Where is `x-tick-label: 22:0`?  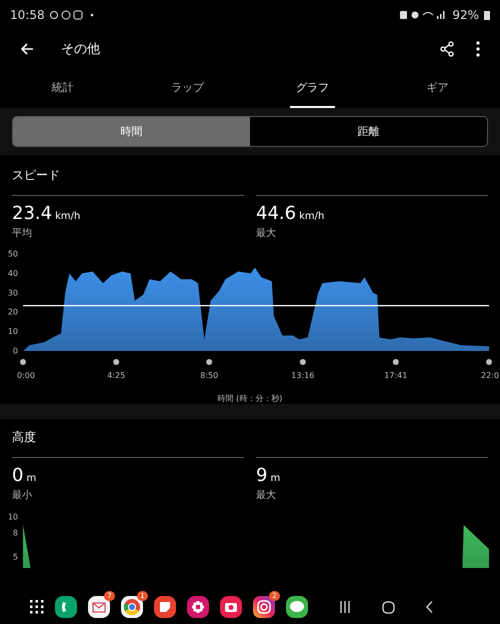 x-tick-label: 22:0 is located at coordinates (490, 375).